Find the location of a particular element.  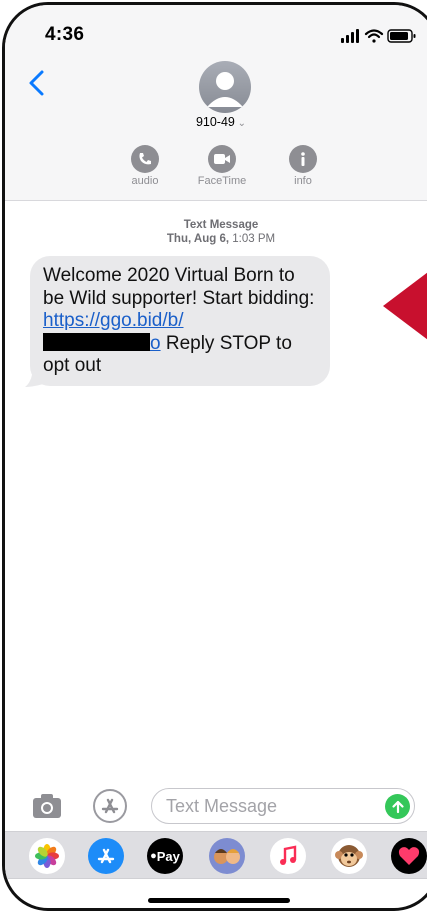

contact-name-row: 910-49 ⌄ is located at coordinates (216, 122).